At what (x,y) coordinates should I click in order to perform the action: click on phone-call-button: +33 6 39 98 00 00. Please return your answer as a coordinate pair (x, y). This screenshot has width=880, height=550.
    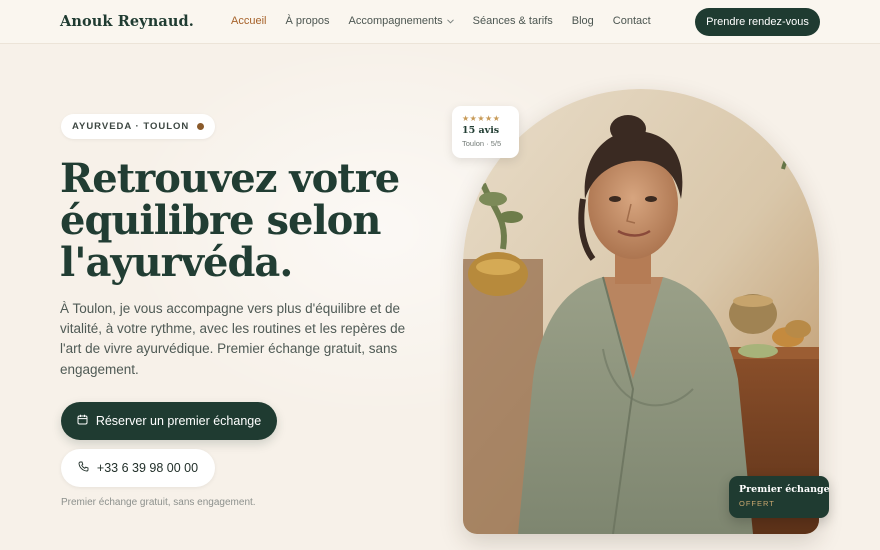
    Looking at the image, I should click on (138, 468).